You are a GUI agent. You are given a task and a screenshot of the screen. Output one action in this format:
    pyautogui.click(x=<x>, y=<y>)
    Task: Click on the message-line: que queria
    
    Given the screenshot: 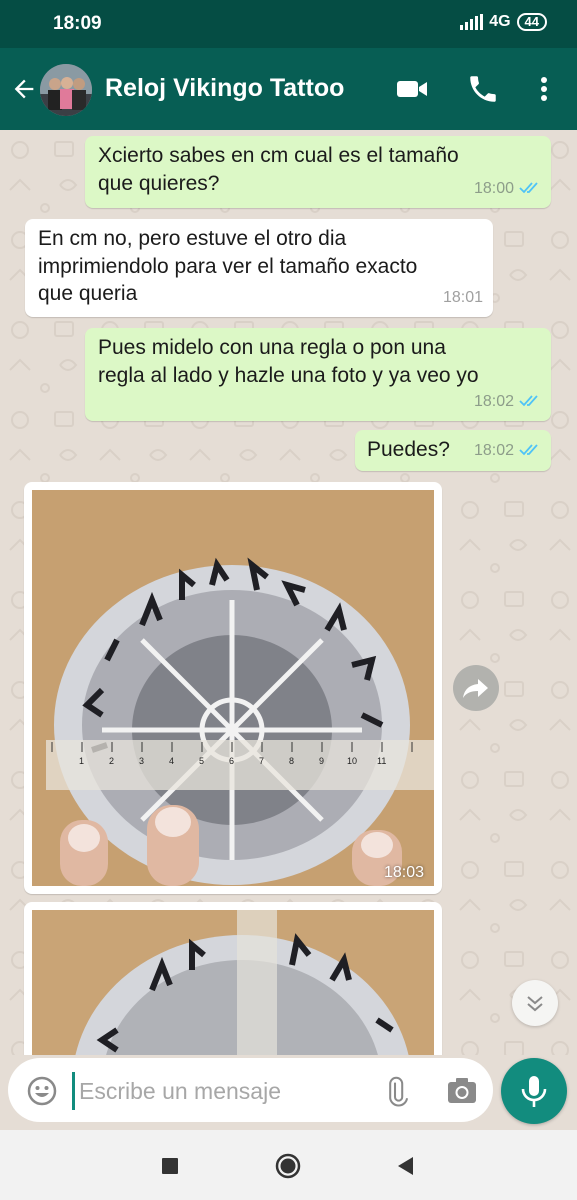 What is the action you would take?
    pyautogui.click(x=88, y=293)
    